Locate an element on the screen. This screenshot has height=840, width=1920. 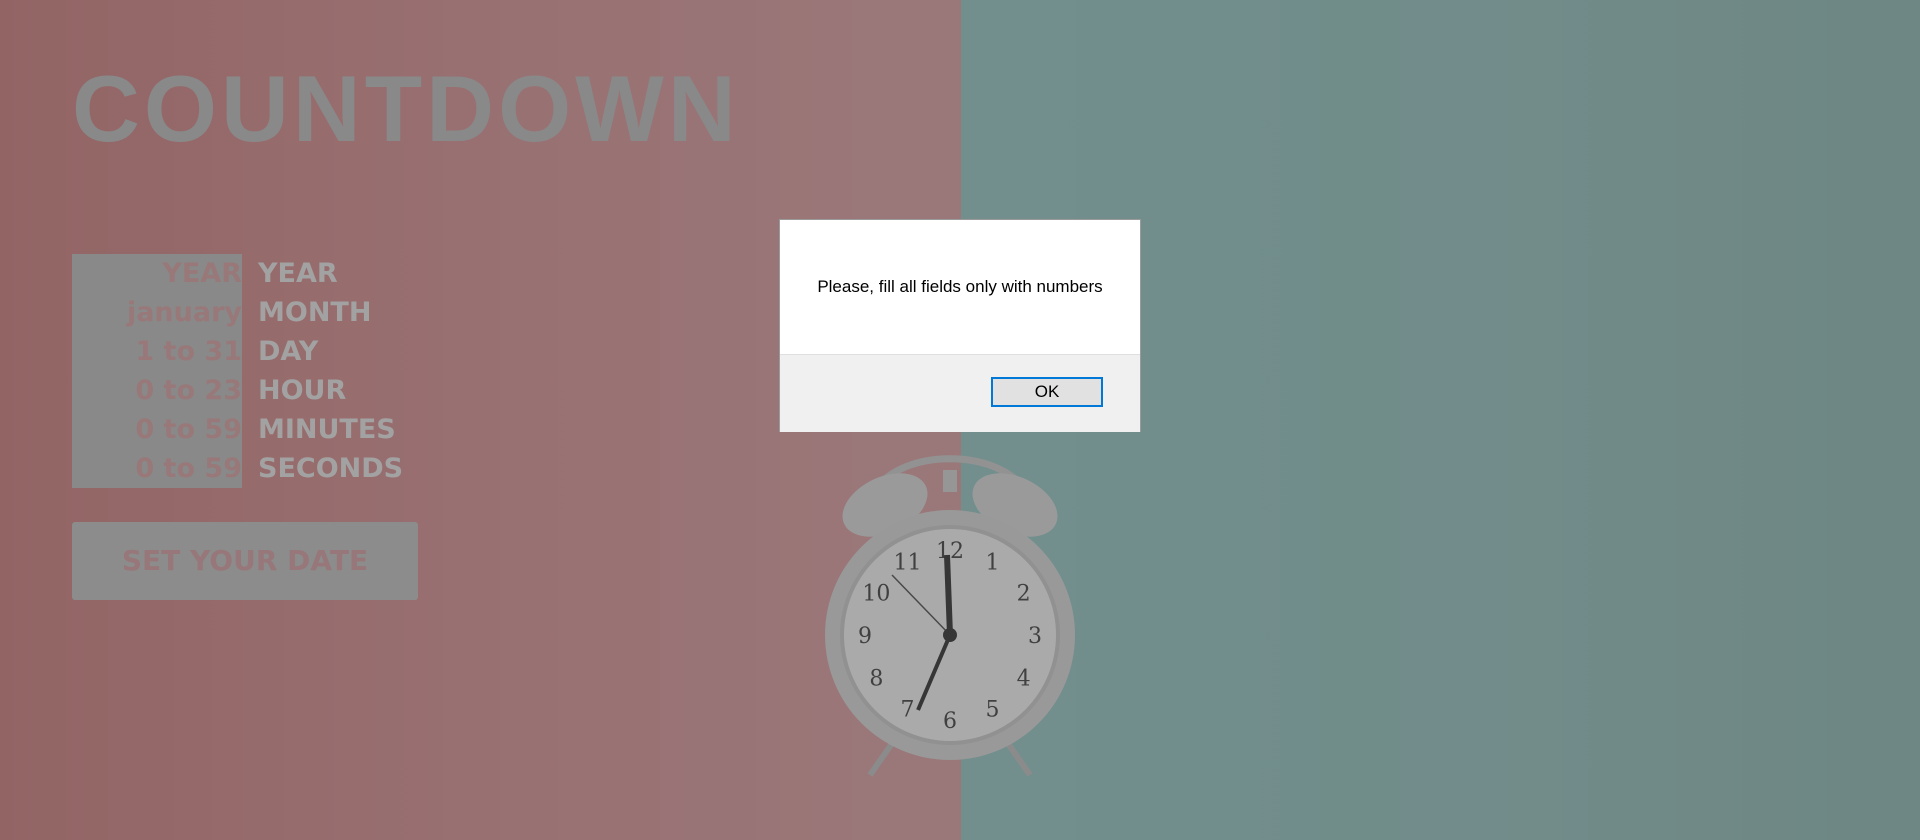
ok-button: OK is located at coordinates (1047, 392).